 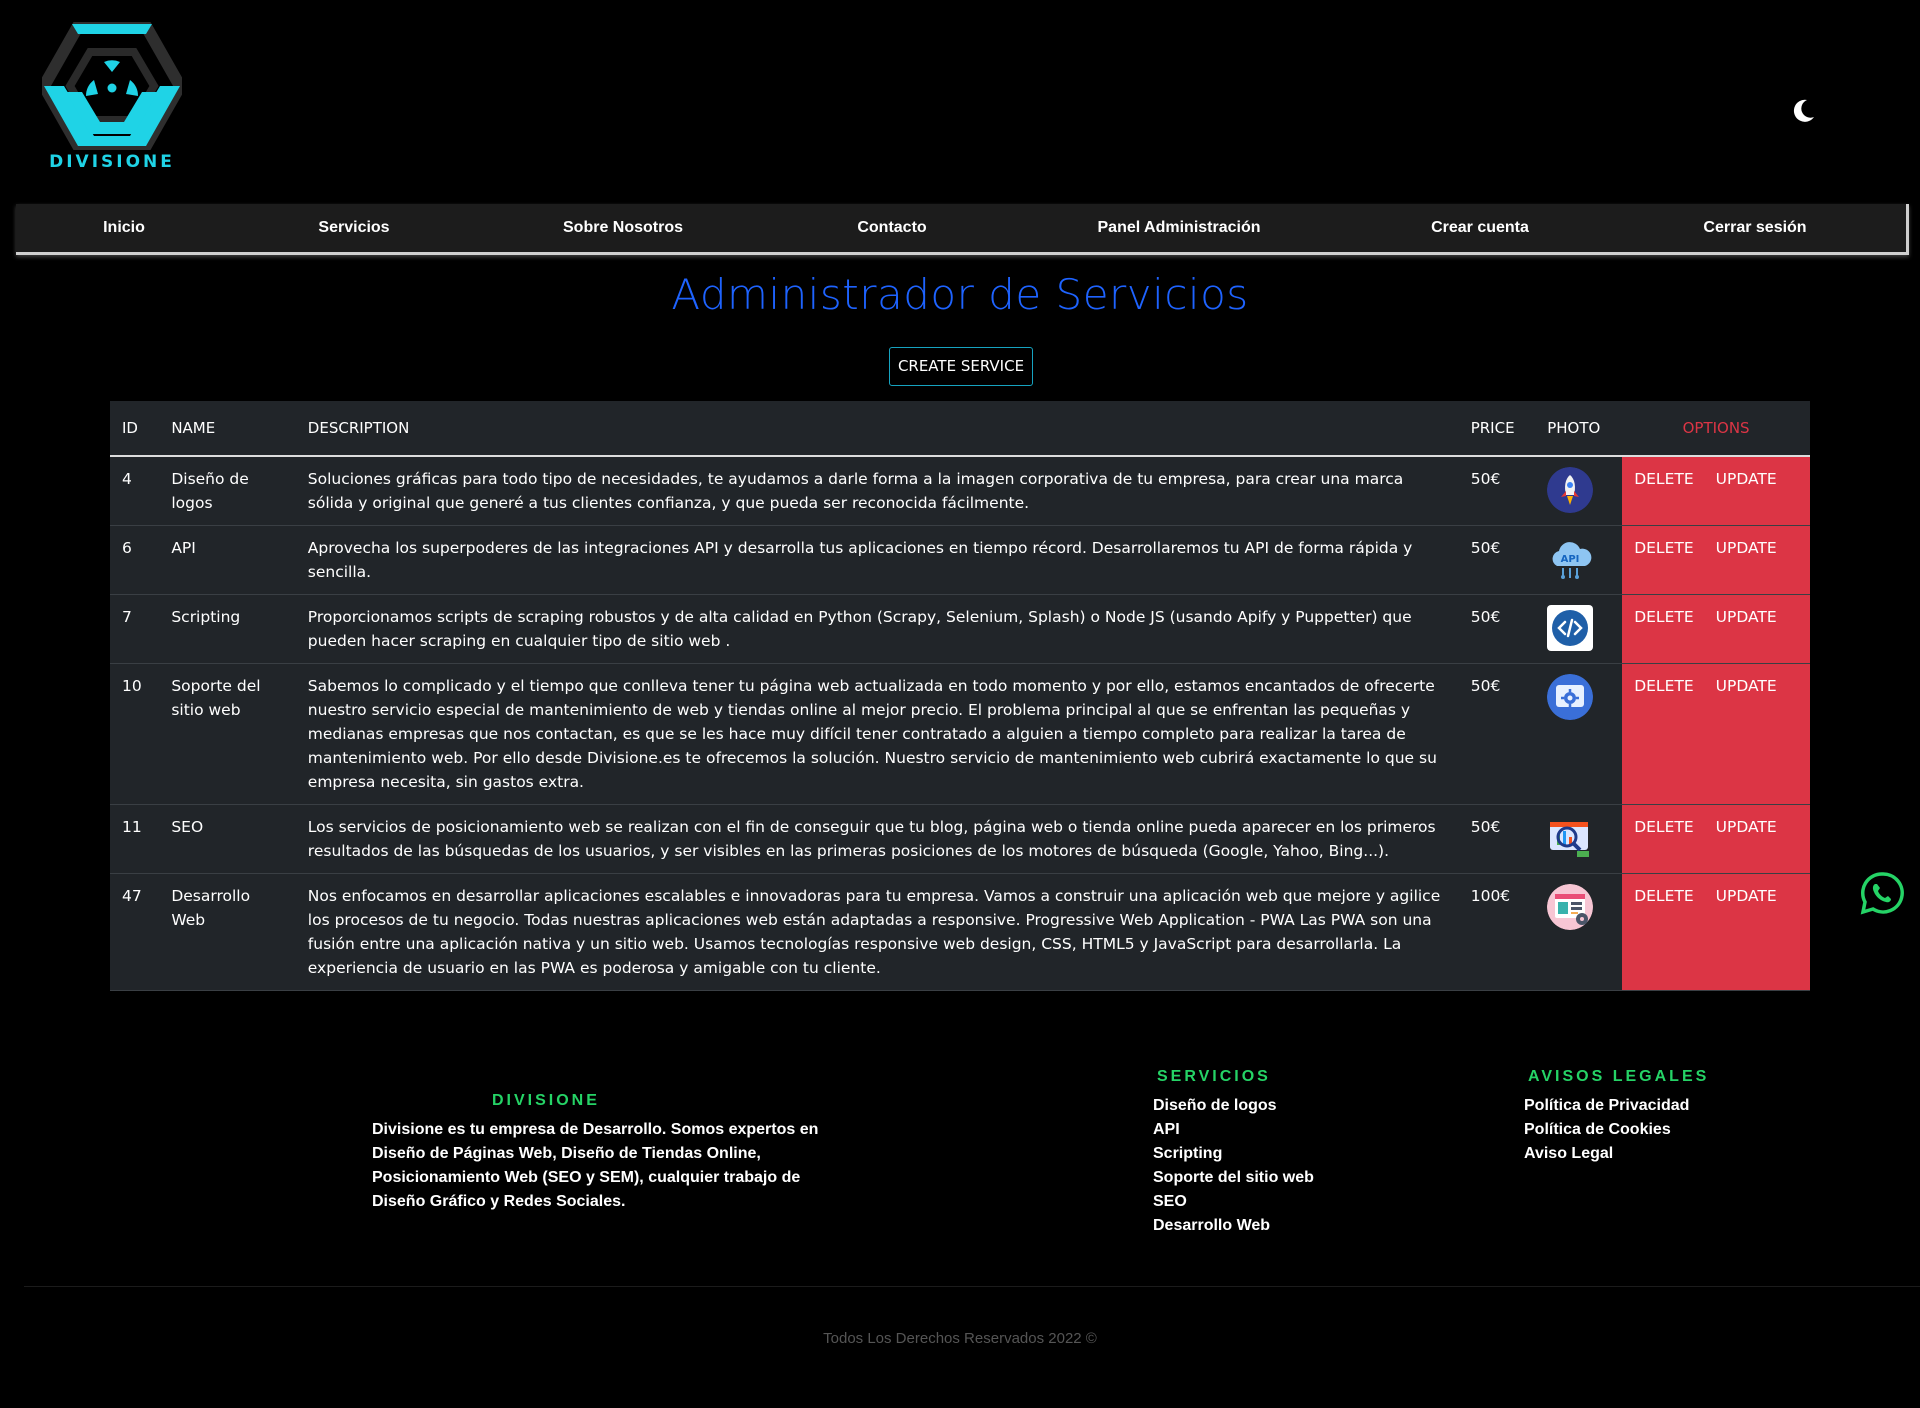 What do you see at coordinates (1570, 490) in the screenshot?
I see `rocket-icon` at bounding box center [1570, 490].